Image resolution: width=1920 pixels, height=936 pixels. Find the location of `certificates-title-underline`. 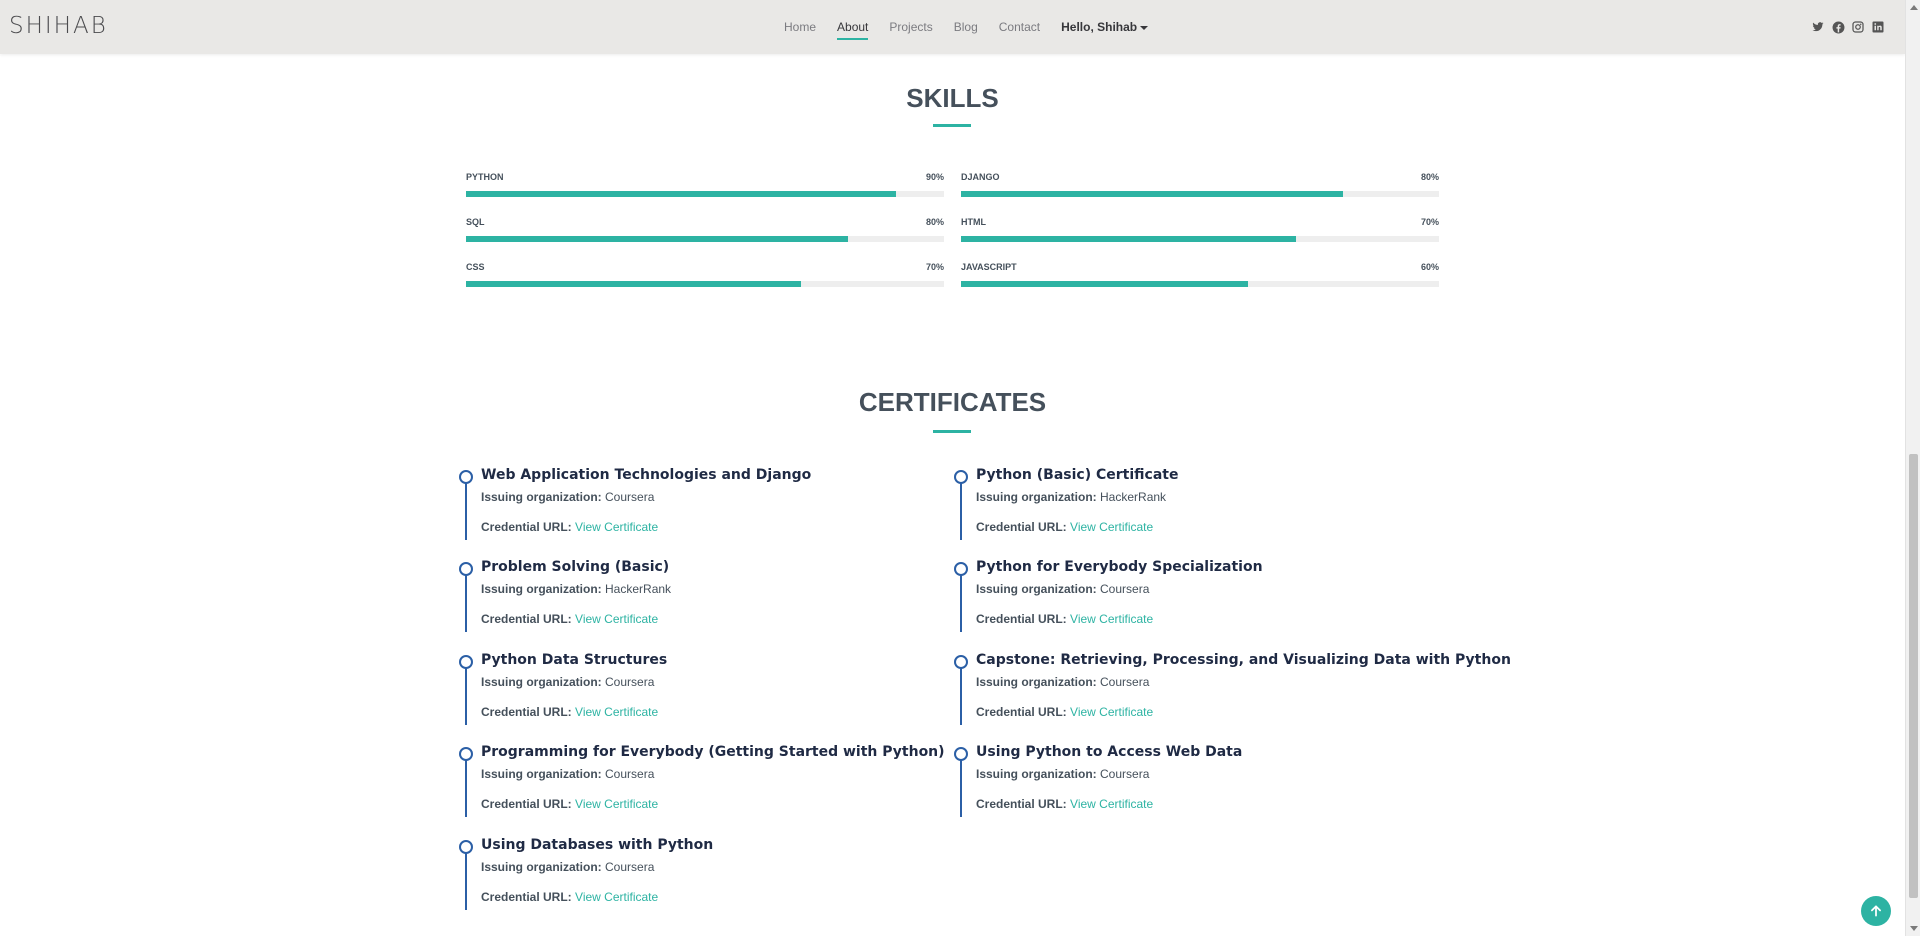

certificates-title-underline is located at coordinates (952, 431).